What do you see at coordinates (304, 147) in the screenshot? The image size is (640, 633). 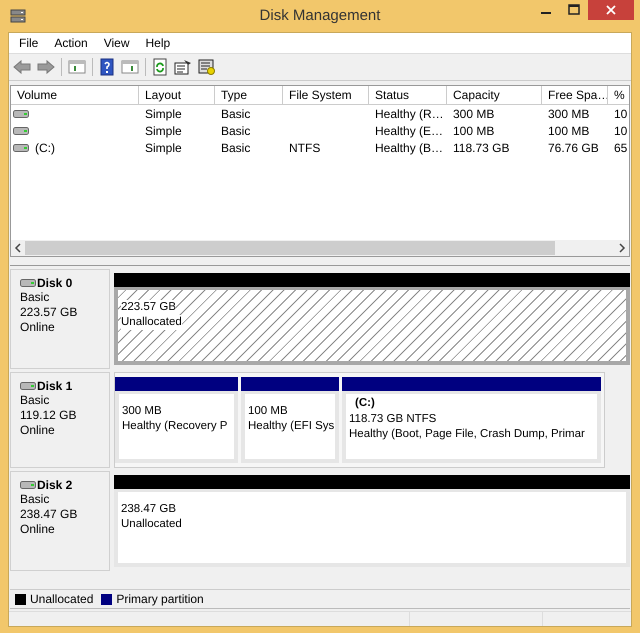 I see `table-cell: NTFS` at bounding box center [304, 147].